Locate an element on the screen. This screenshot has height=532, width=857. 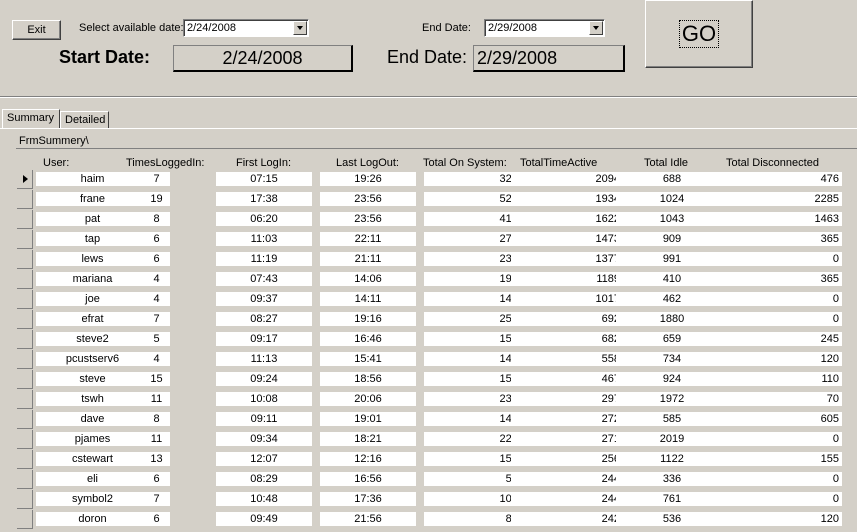
cell-idle: 688 is located at coordinates (672, 179).